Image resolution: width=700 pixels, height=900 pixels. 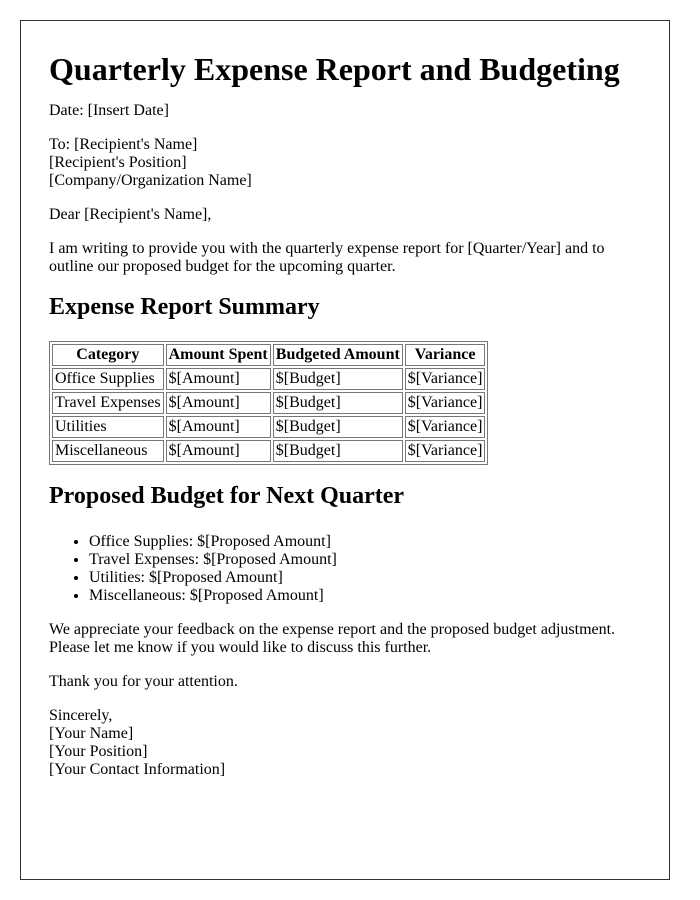 I want to click on summary-heading: Expense Report Summary, so click(x=184, y=307).